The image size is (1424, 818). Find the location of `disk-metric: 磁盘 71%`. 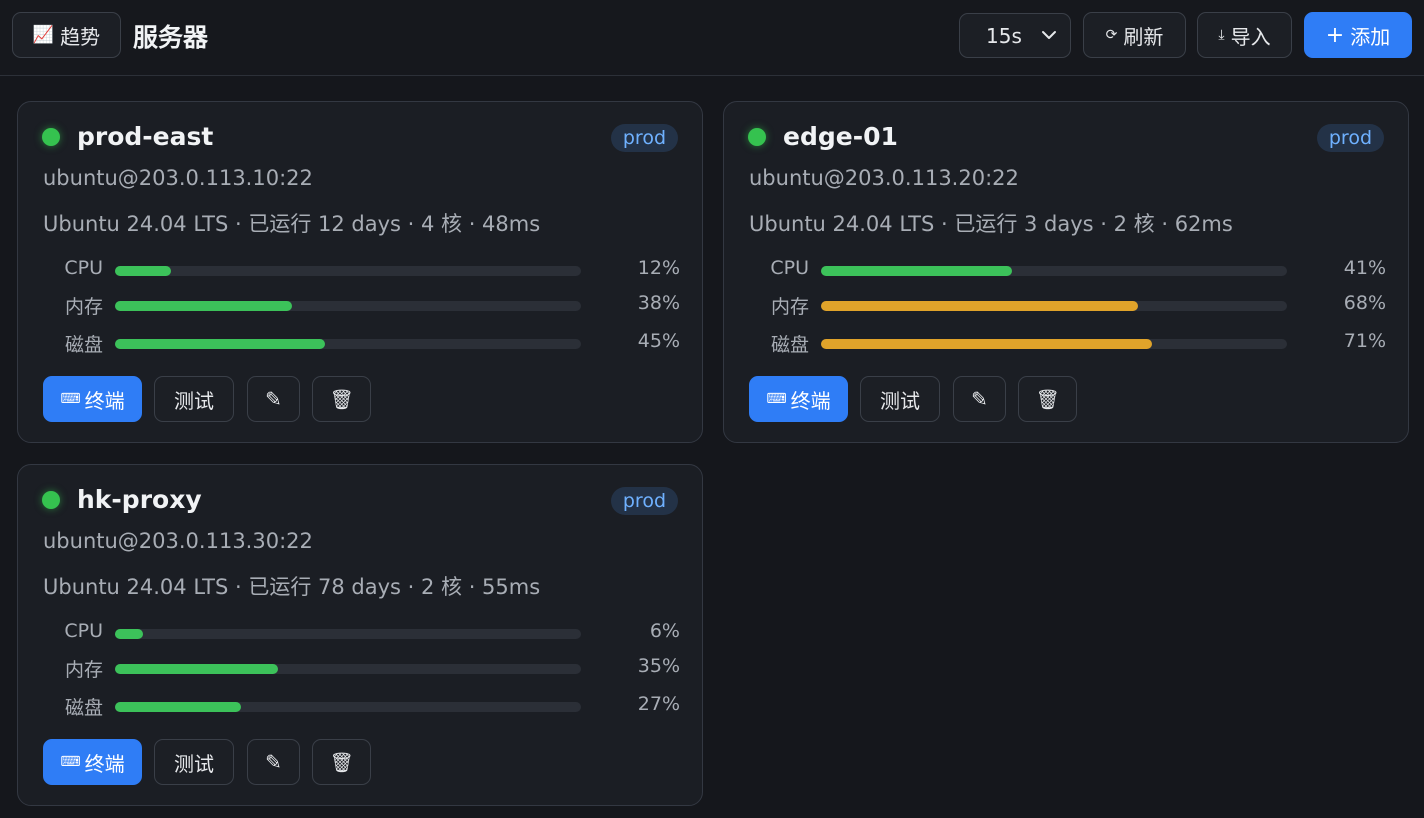

disk-metric: 磁盘 71% is located at coordinates (1067, 343).